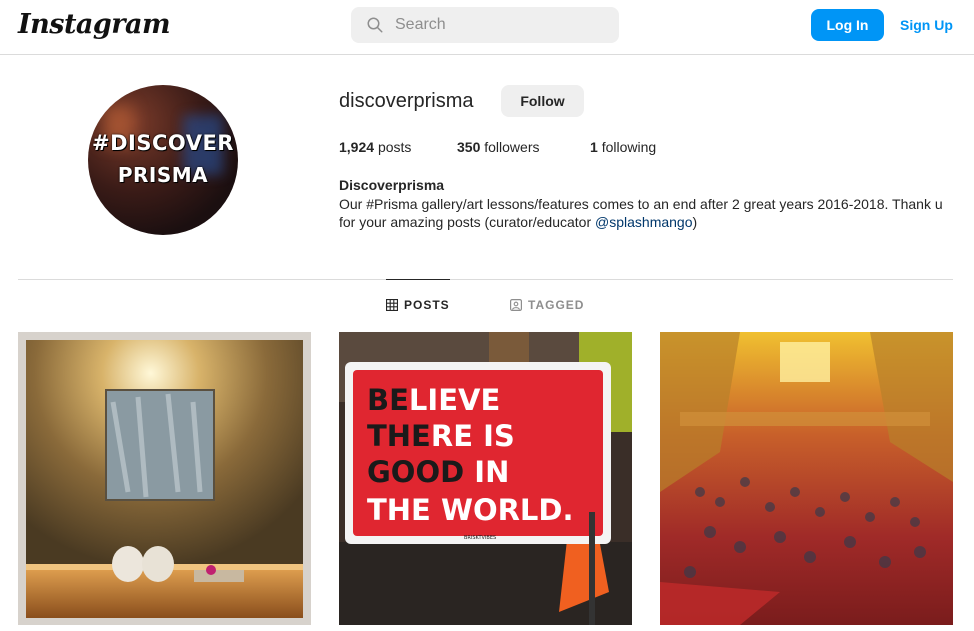 The height and width of the screenshot is (631, 974). What do you see at coordinates (485, 279) in the screenshot?
I see `tabs-divider` at bounding box center [485, 279].